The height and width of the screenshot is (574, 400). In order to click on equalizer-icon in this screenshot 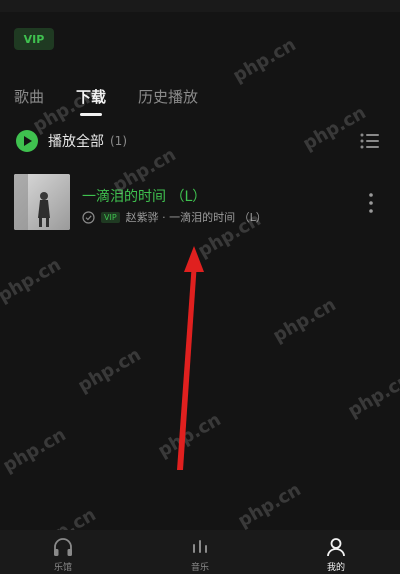, I will do `click(200, 546)`.